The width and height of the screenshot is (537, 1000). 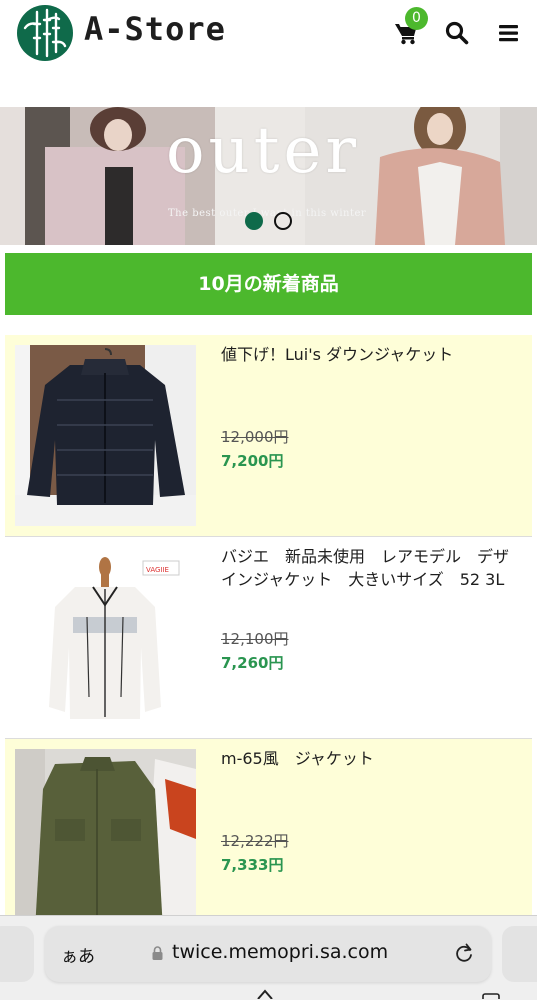 What do you see at coordinates (416, 18) in the screenshot?
I see `cart-count-badge: 0` at bounding box center [416, 18].